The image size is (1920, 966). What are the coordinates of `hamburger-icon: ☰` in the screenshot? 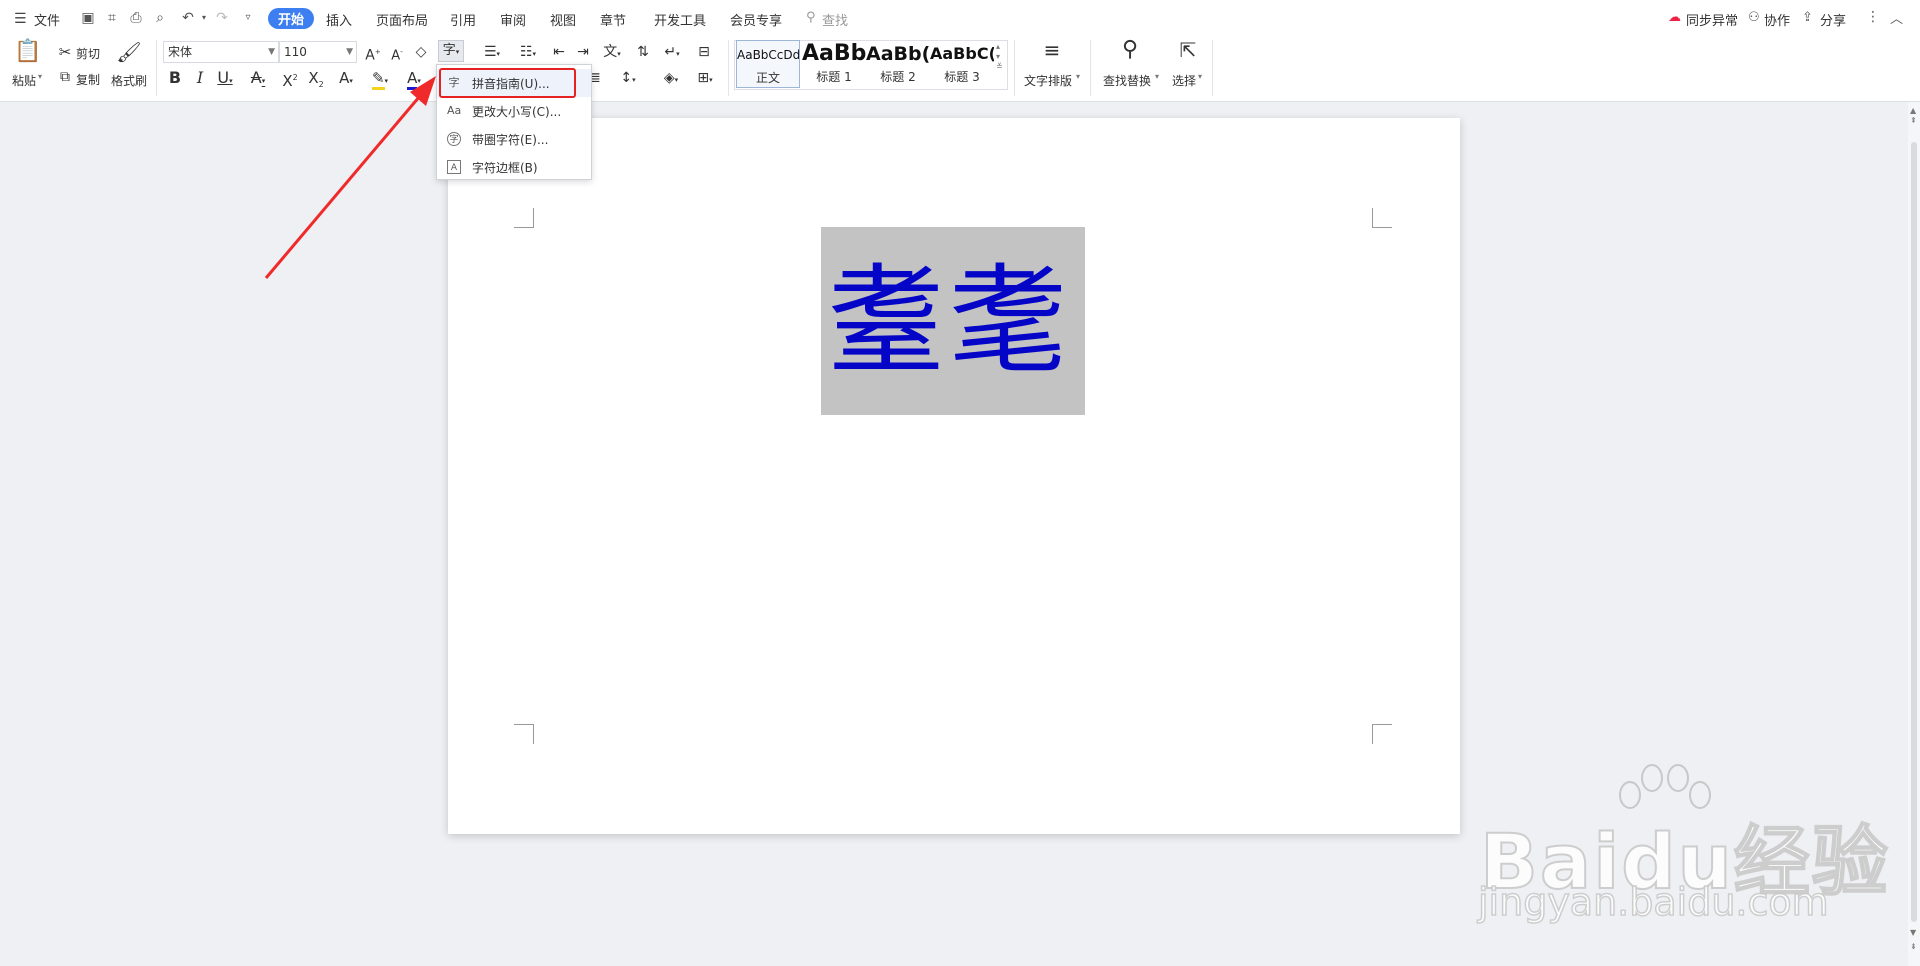 It's located at (20, 19).